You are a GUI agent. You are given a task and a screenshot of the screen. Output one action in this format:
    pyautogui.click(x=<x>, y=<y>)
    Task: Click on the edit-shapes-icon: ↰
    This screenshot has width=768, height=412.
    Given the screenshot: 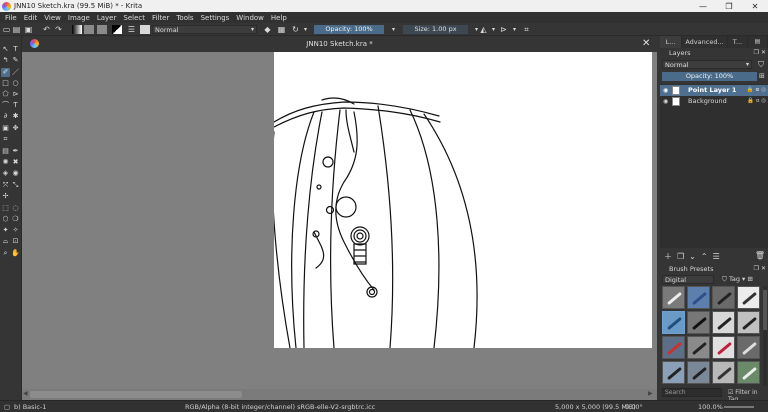 What is the action you would take?
    pyautogui.click(x=5, y=60)
    